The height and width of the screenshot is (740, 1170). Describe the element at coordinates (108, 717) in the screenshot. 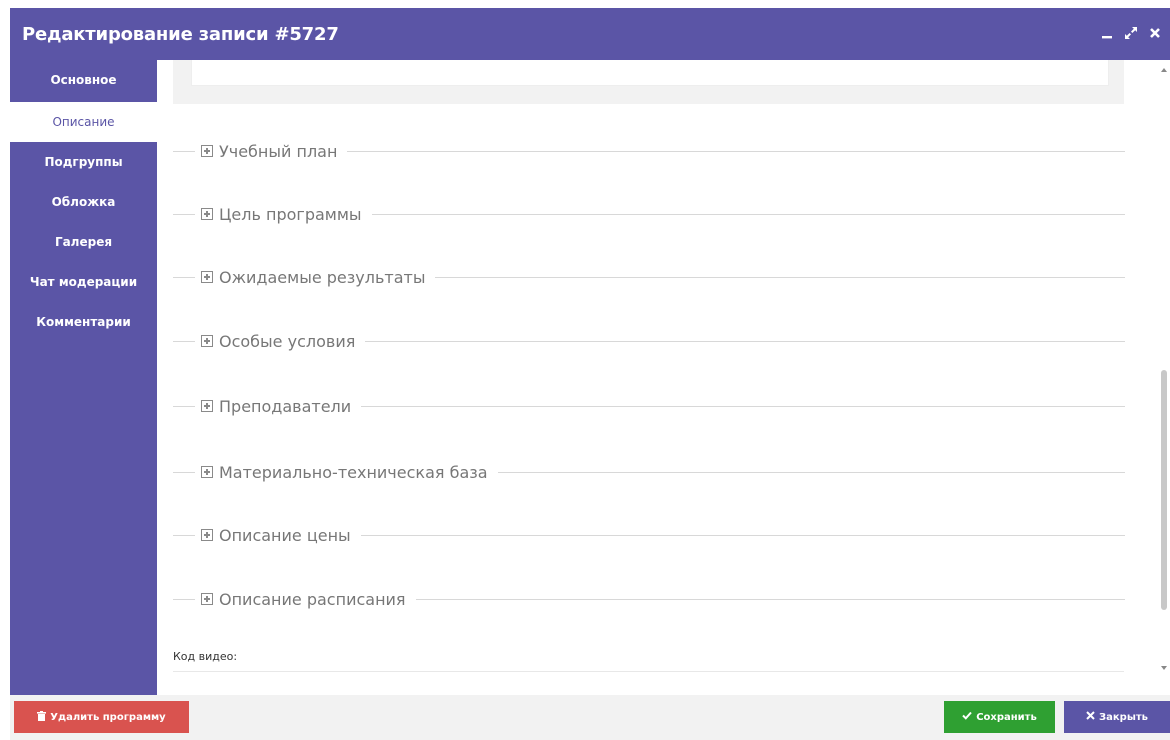

I see `delete-program-label: Удалить программу` at that location.